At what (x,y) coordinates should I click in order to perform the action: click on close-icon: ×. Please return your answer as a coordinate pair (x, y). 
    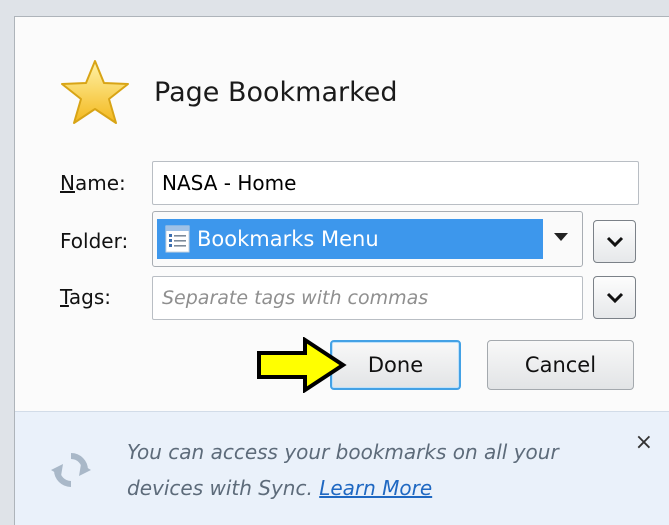
    Looking at the image, I should click on (644, 442).